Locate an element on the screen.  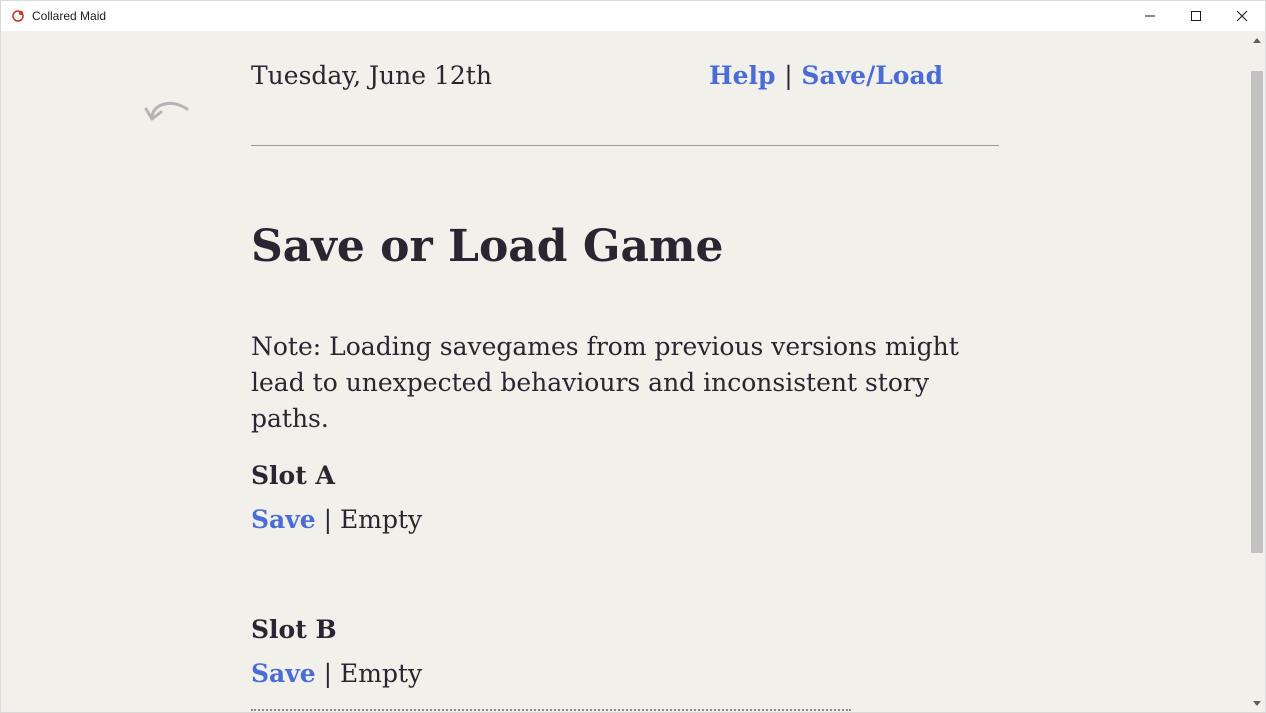
back-button is located at coordinates (168, 112).